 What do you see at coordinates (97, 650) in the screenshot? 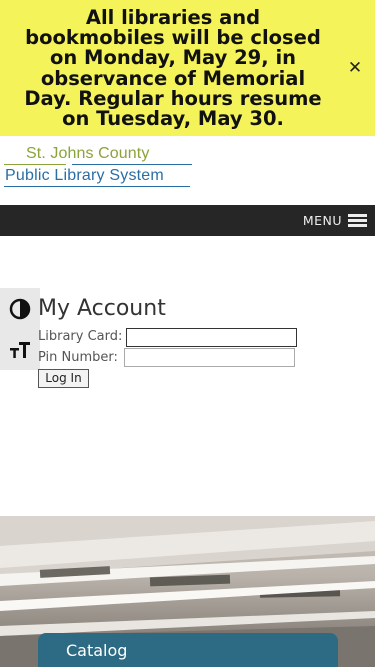
I see `catalog-label: Catalog` at bounding box center [97, 650].